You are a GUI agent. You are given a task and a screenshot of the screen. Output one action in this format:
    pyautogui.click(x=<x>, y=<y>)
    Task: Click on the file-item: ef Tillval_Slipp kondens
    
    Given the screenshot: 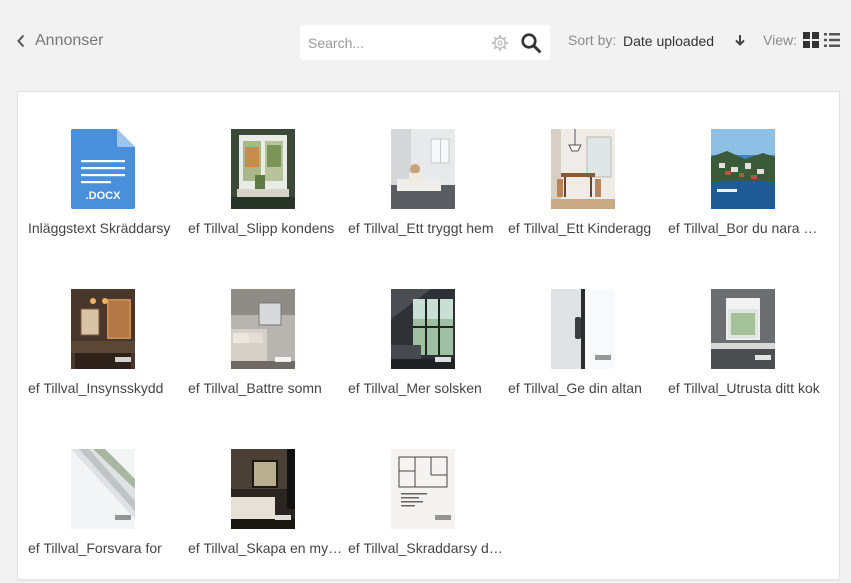 What is the action you would take?
    pyautogui.click(x=268, y=204)
    